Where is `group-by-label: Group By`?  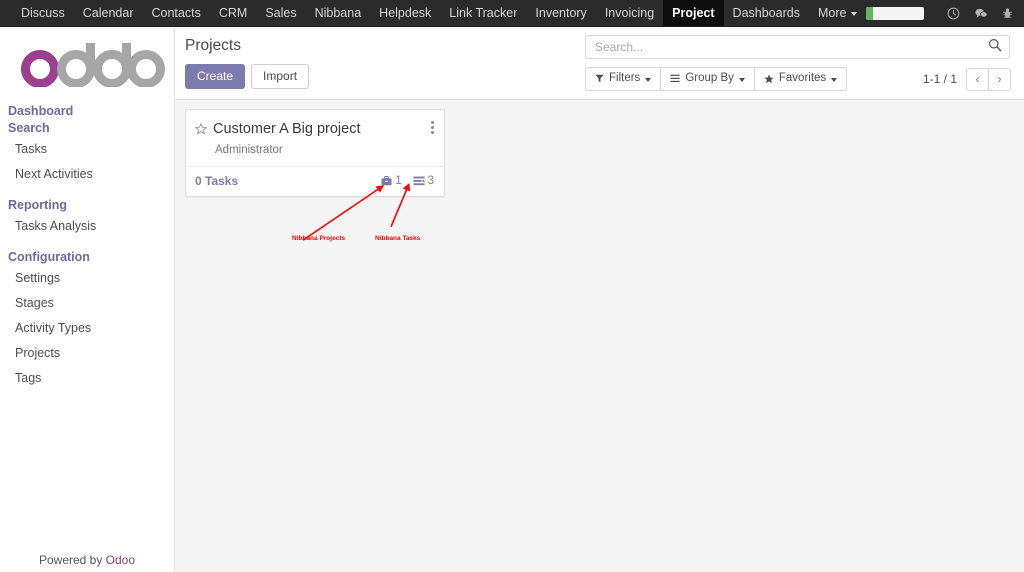 group-by-label: Group By is located at coordinates (709, 78).